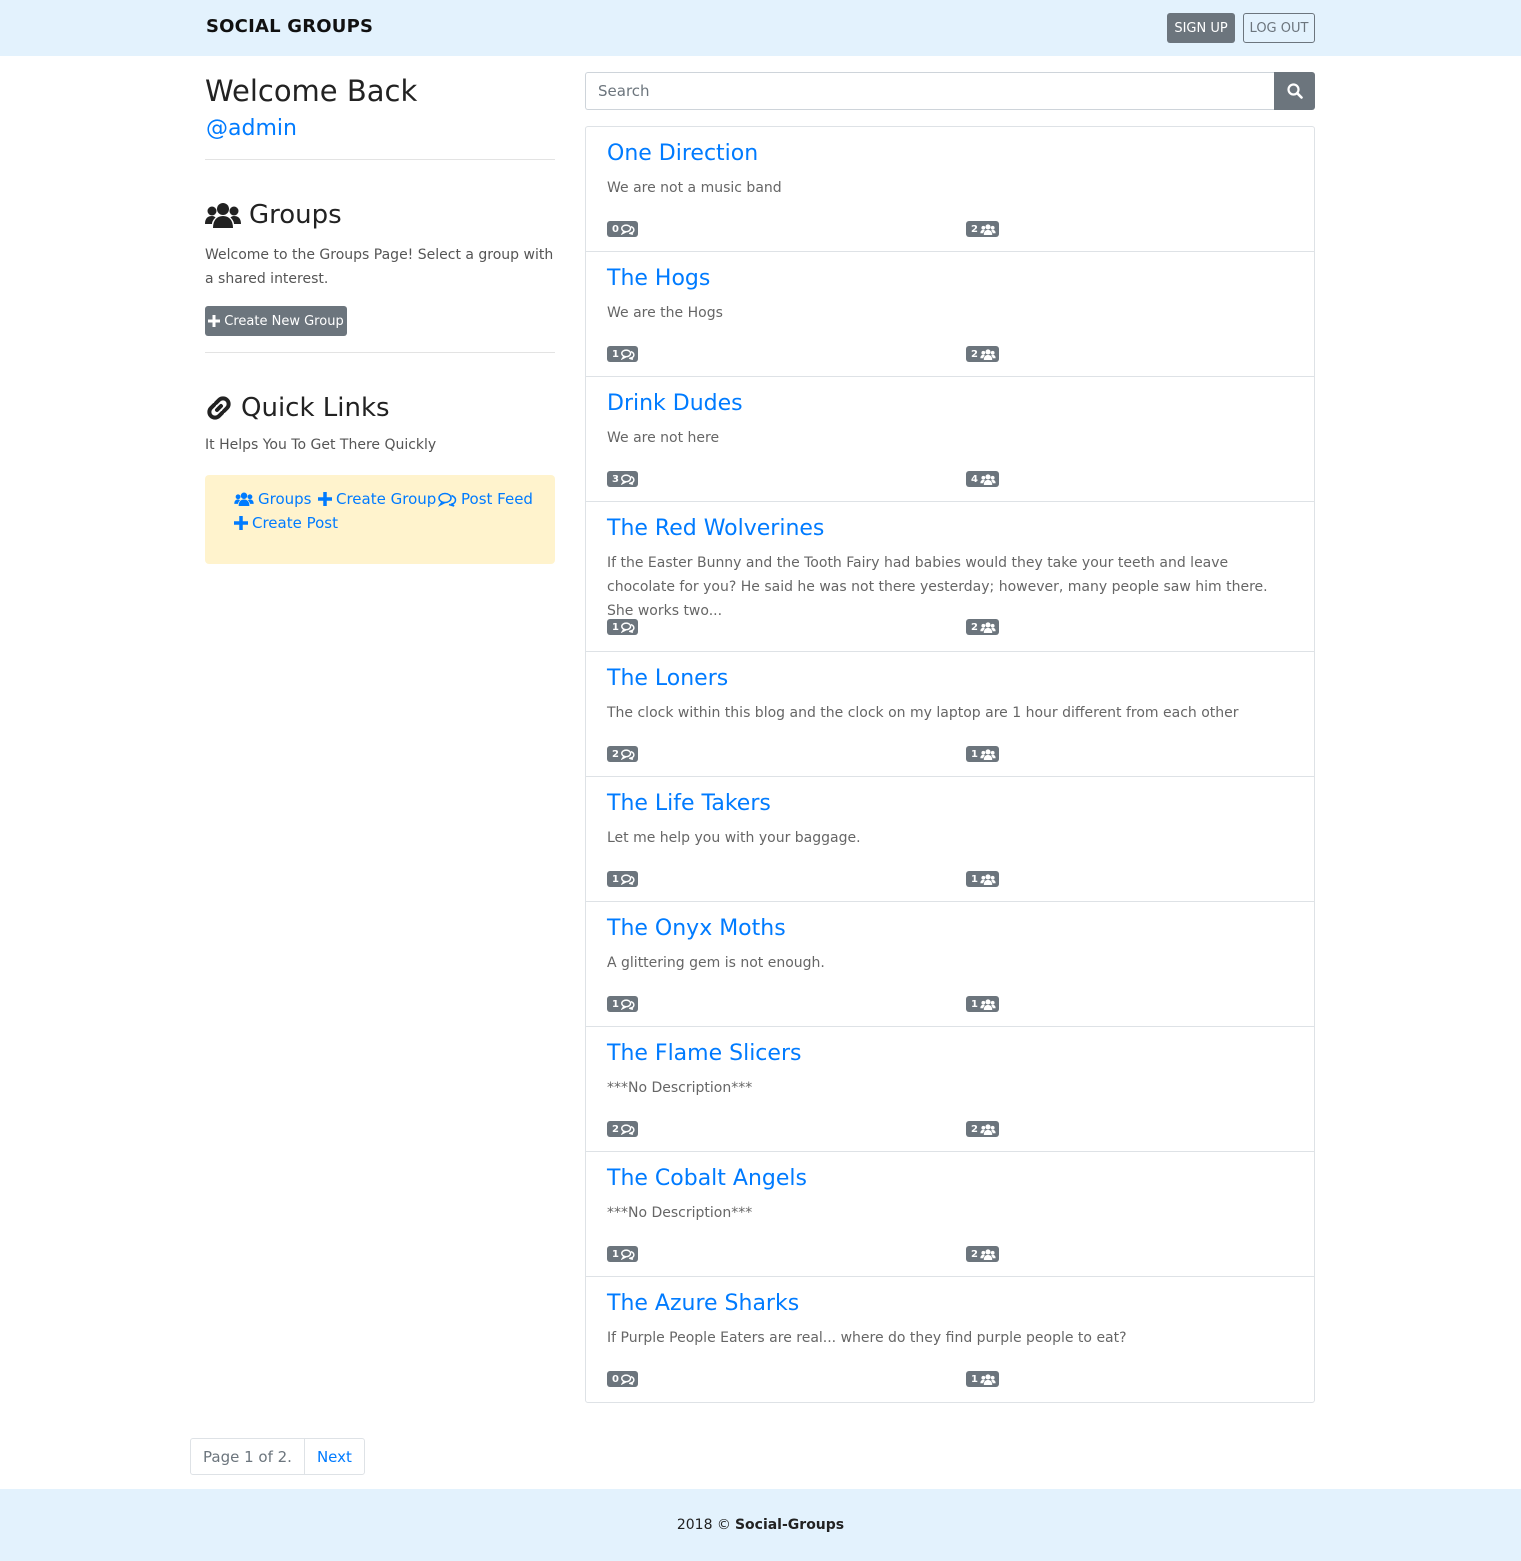 This screenshot has height=1561, width=1521. I want to click on log-out-button: LOG OUT, so click(1279, 28).